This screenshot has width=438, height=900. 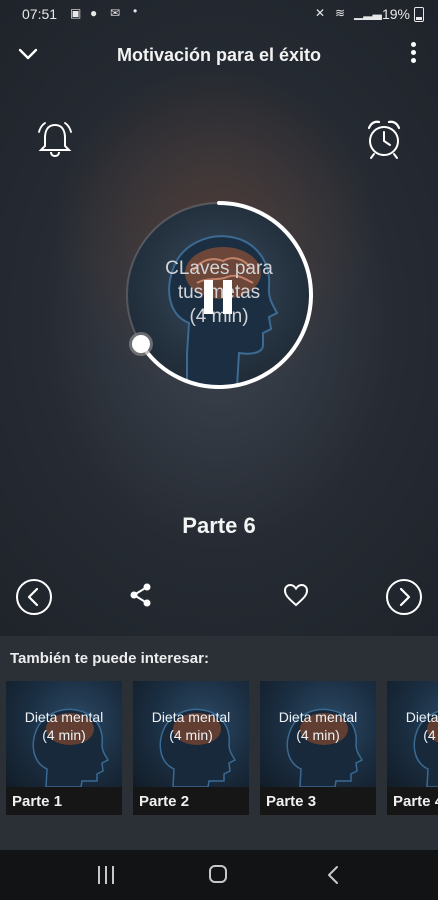 What do you see at coordinates (208, 297) in the screenshot?
I see `pause-icon` at bounding box center [208, 297].